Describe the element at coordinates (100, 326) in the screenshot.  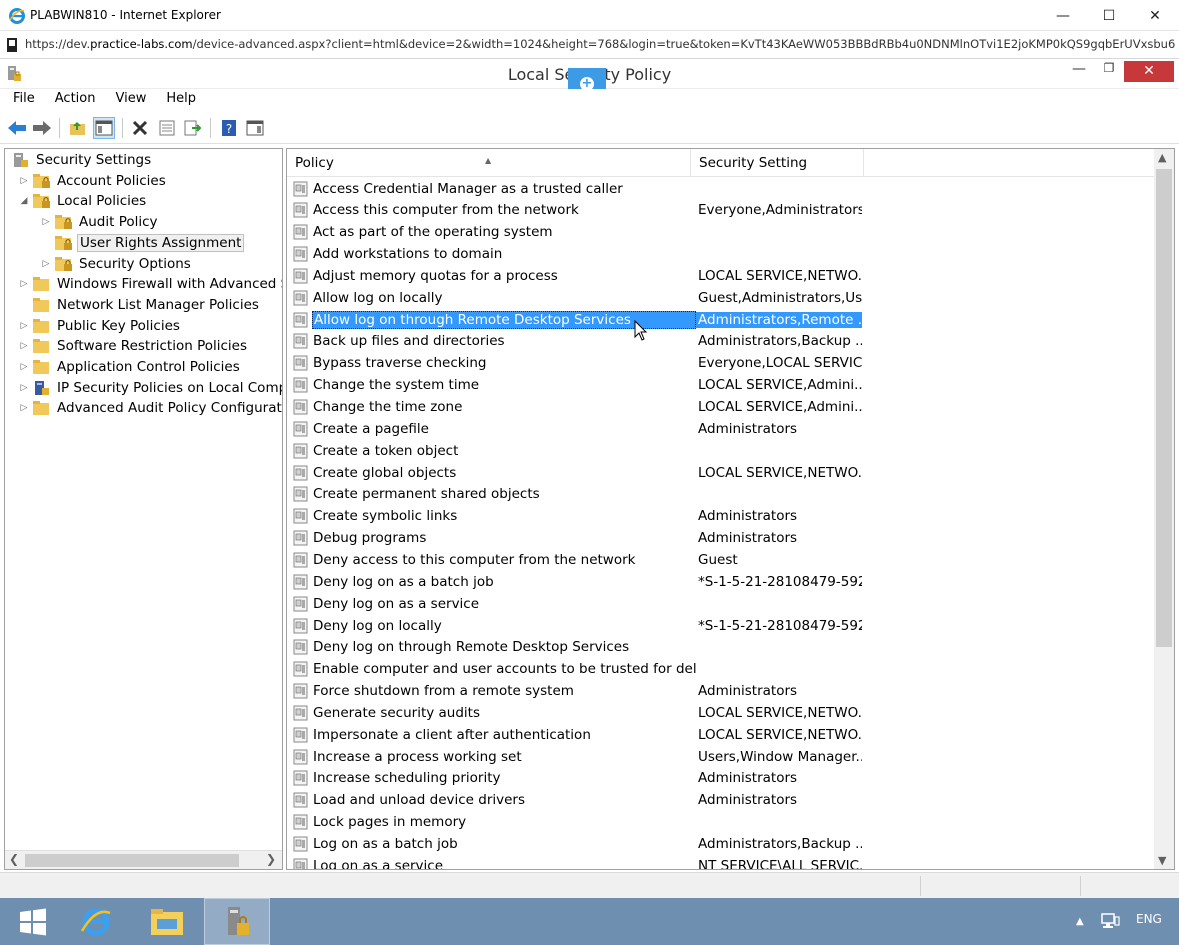
I see `tree-item: ▷ Public Key Policies` at that location.